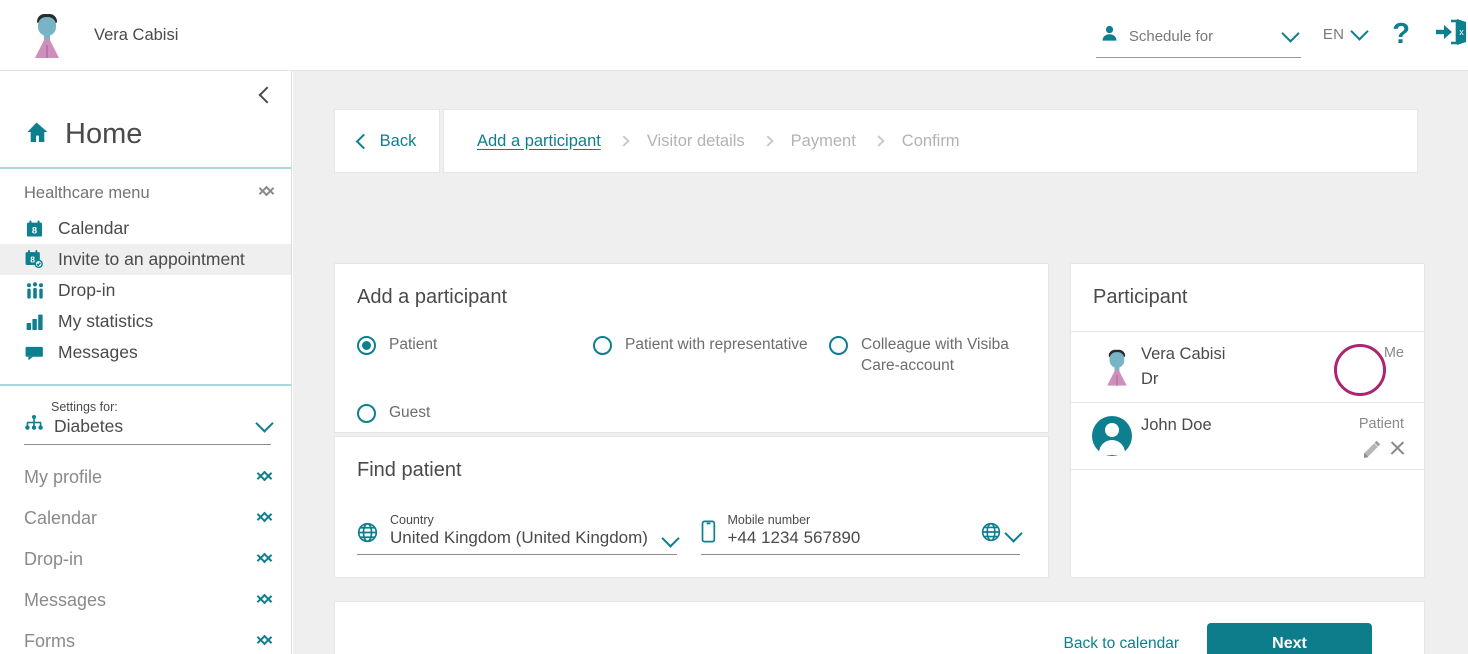  Describe the element at coordinates (794, 537) in the screenshot. I see `mobile-number-value: +44 1234 567890` at that location.